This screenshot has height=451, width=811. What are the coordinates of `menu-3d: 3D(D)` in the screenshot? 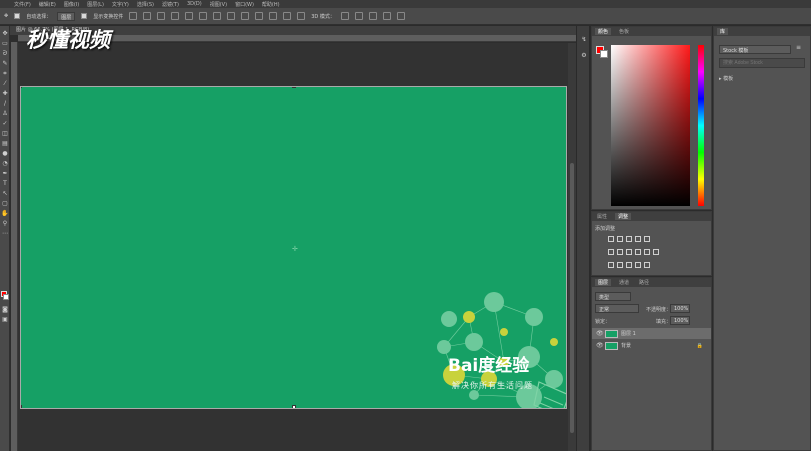 It's located at (194, 4).